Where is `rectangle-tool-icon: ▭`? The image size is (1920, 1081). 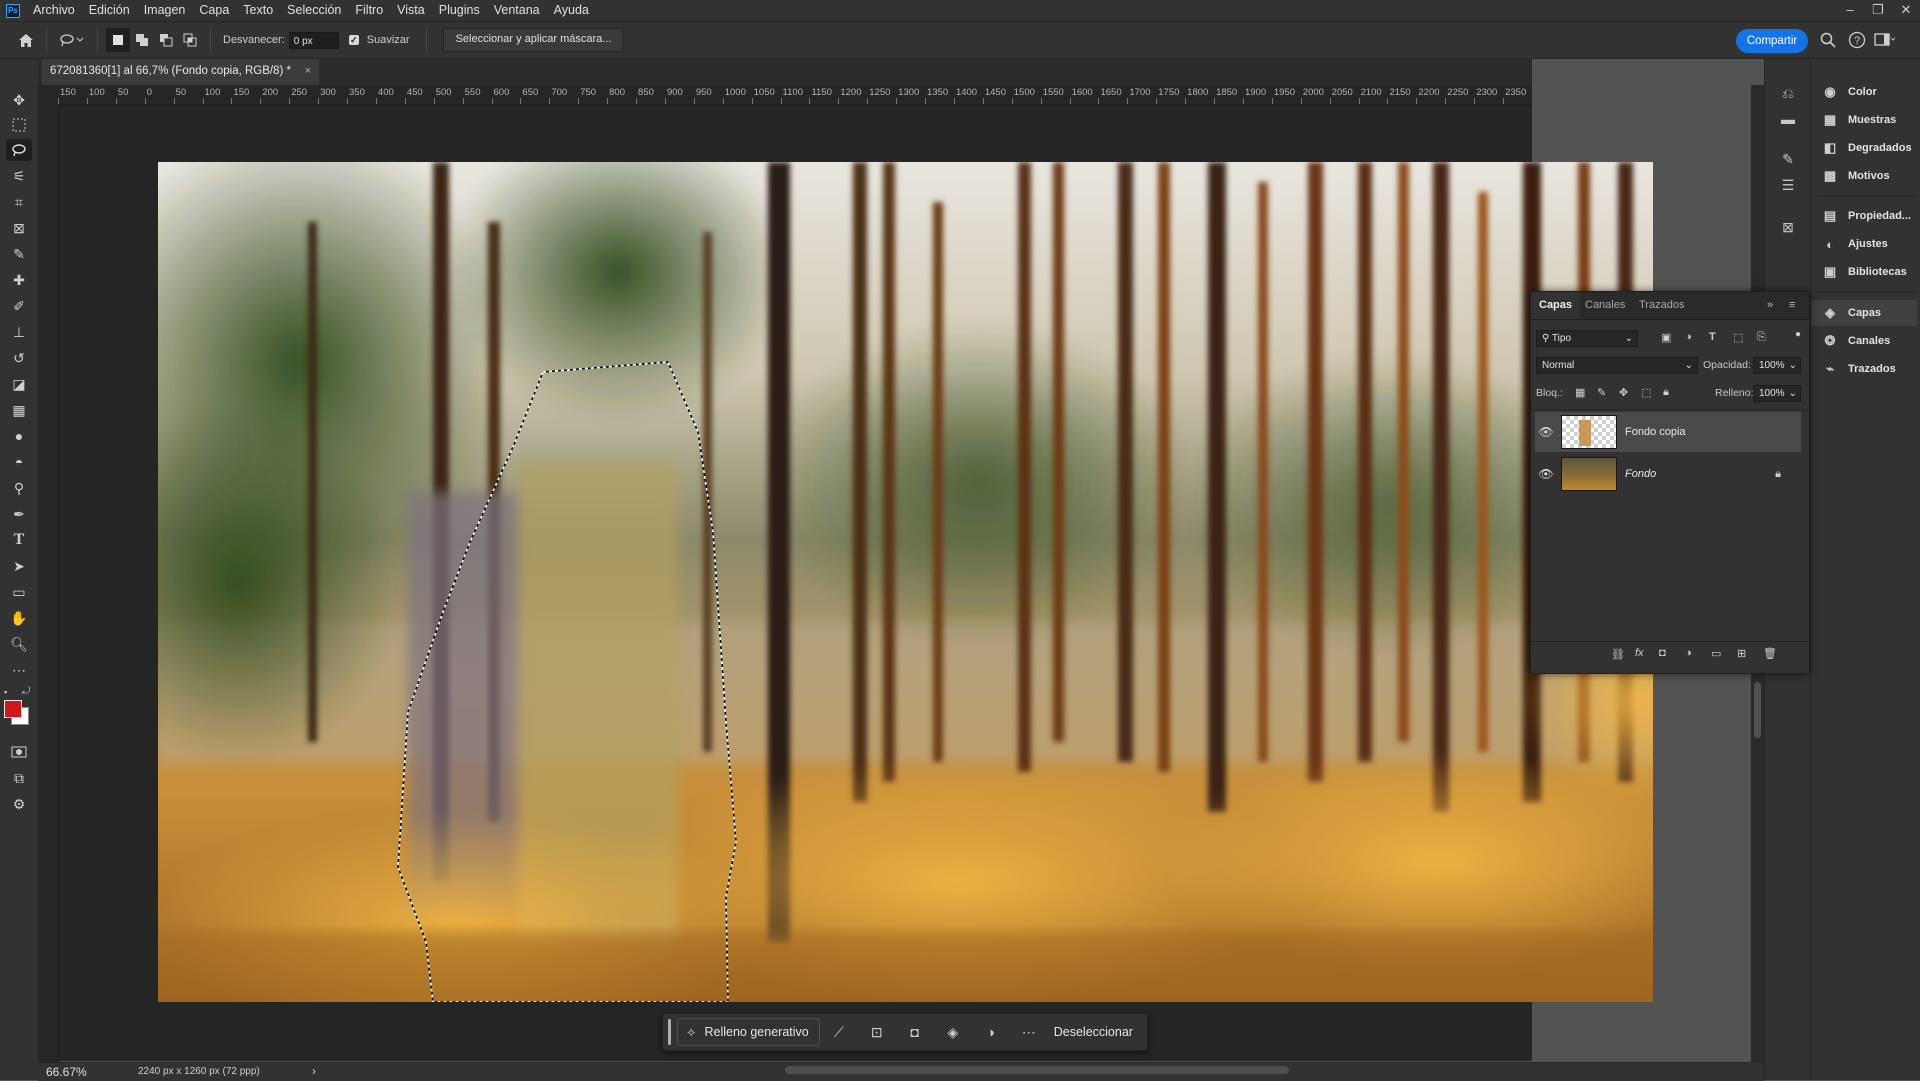
rectangle-tool-icon: ▭ is located at coordinates (19, 592).